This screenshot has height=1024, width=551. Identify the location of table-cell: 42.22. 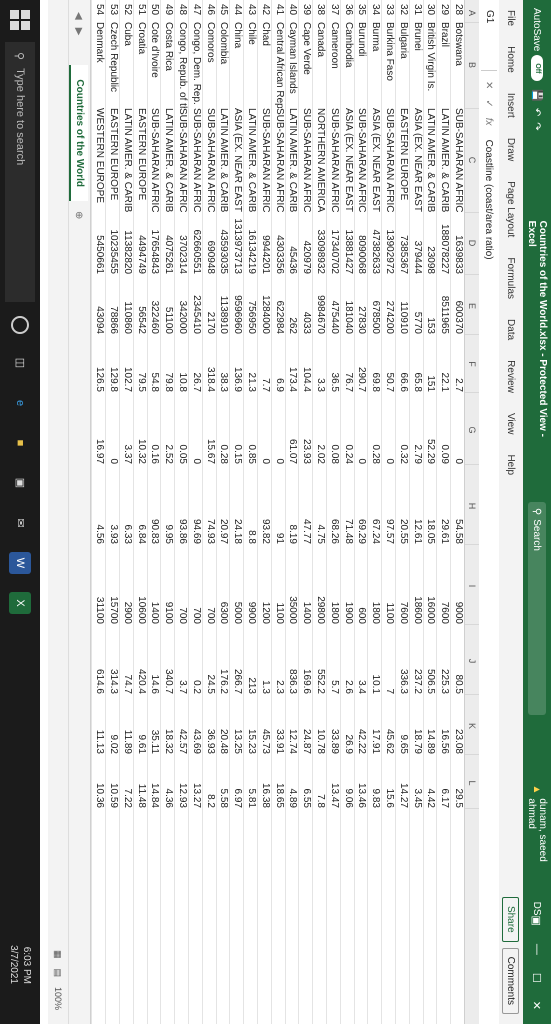
(362, 726).